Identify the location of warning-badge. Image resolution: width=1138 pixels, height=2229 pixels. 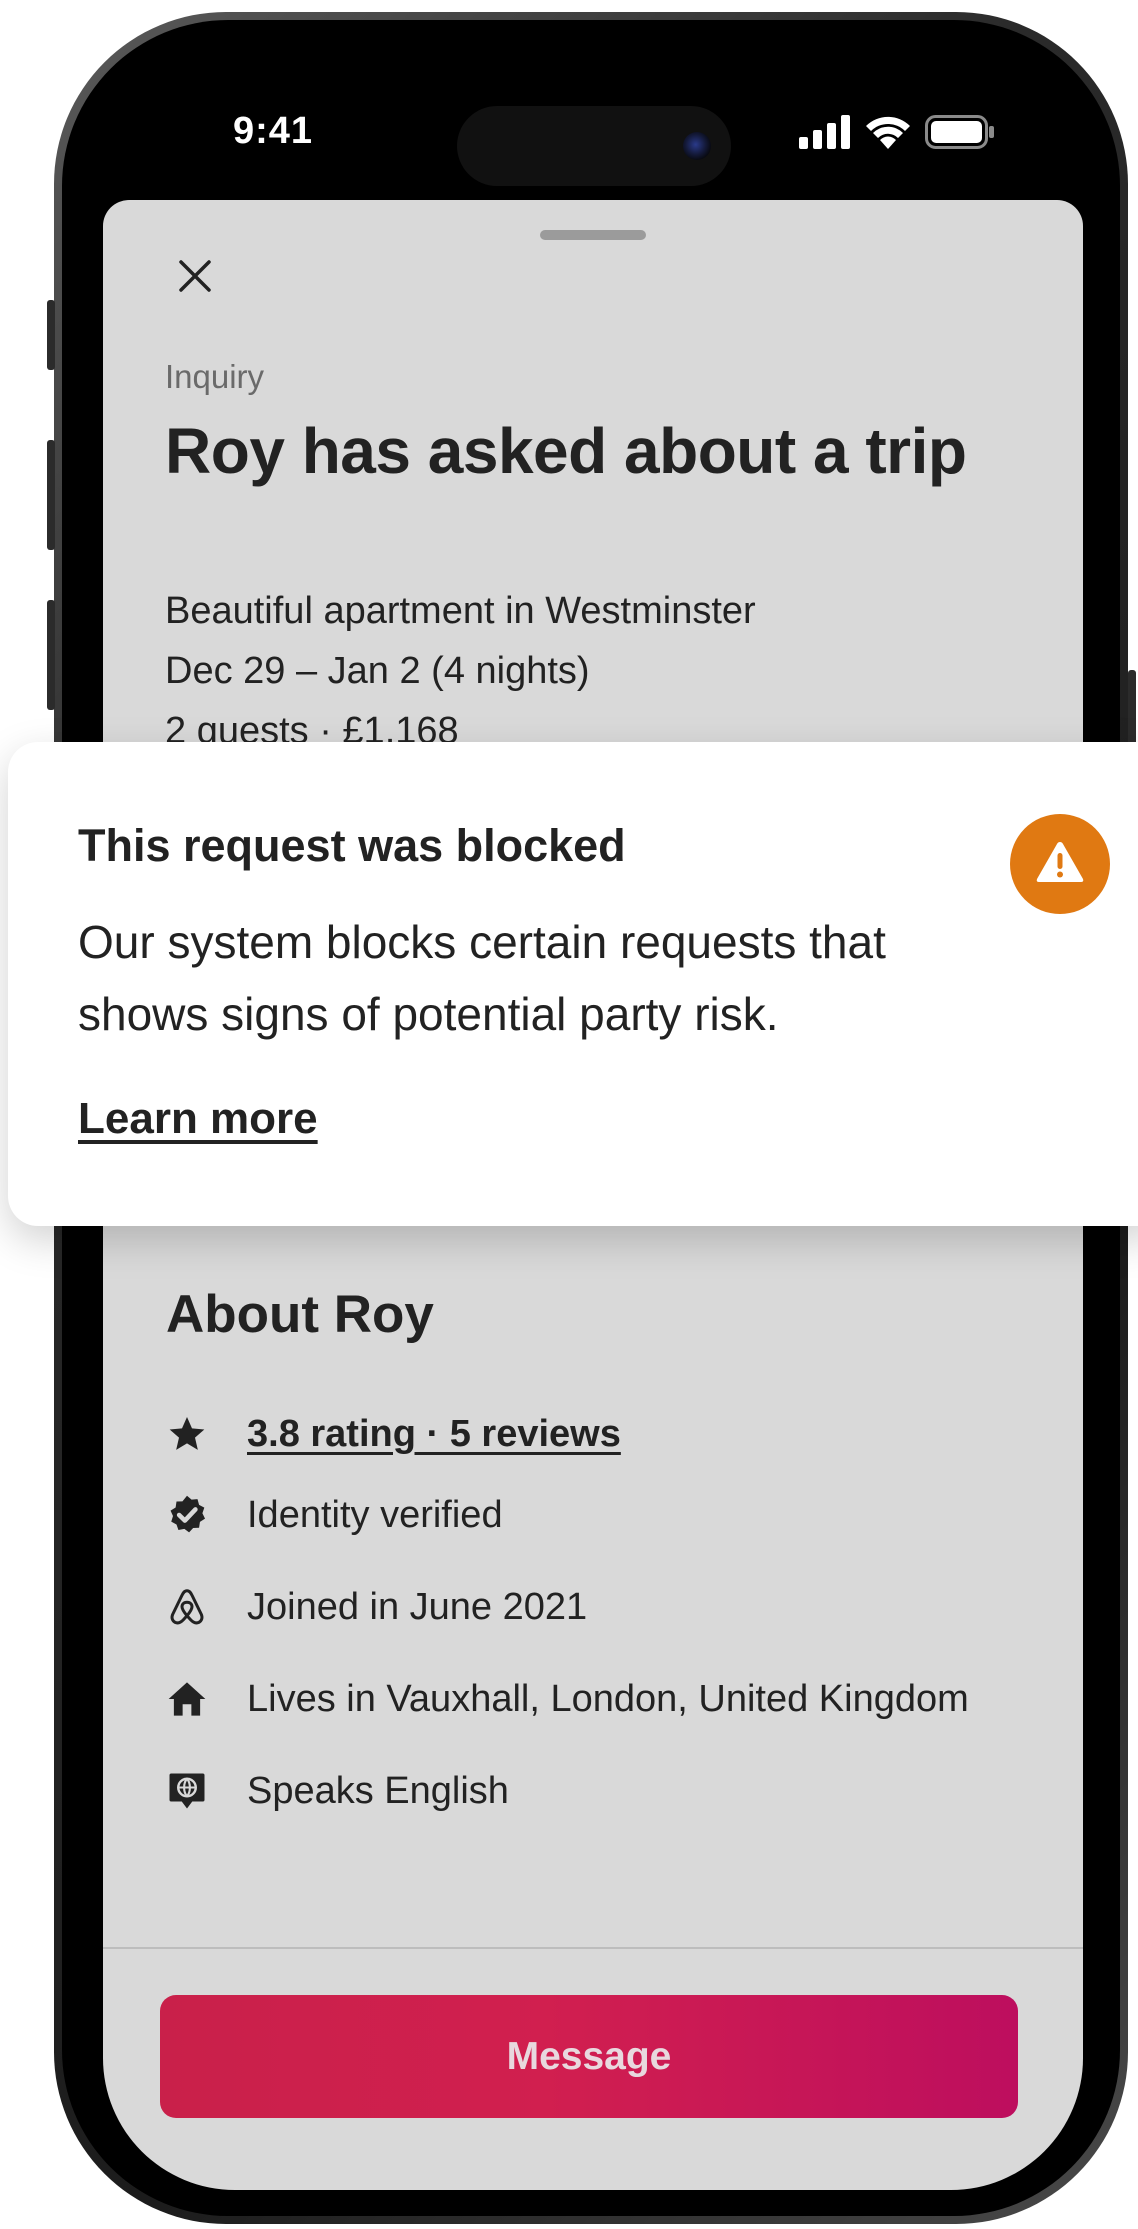
(1060, 864).